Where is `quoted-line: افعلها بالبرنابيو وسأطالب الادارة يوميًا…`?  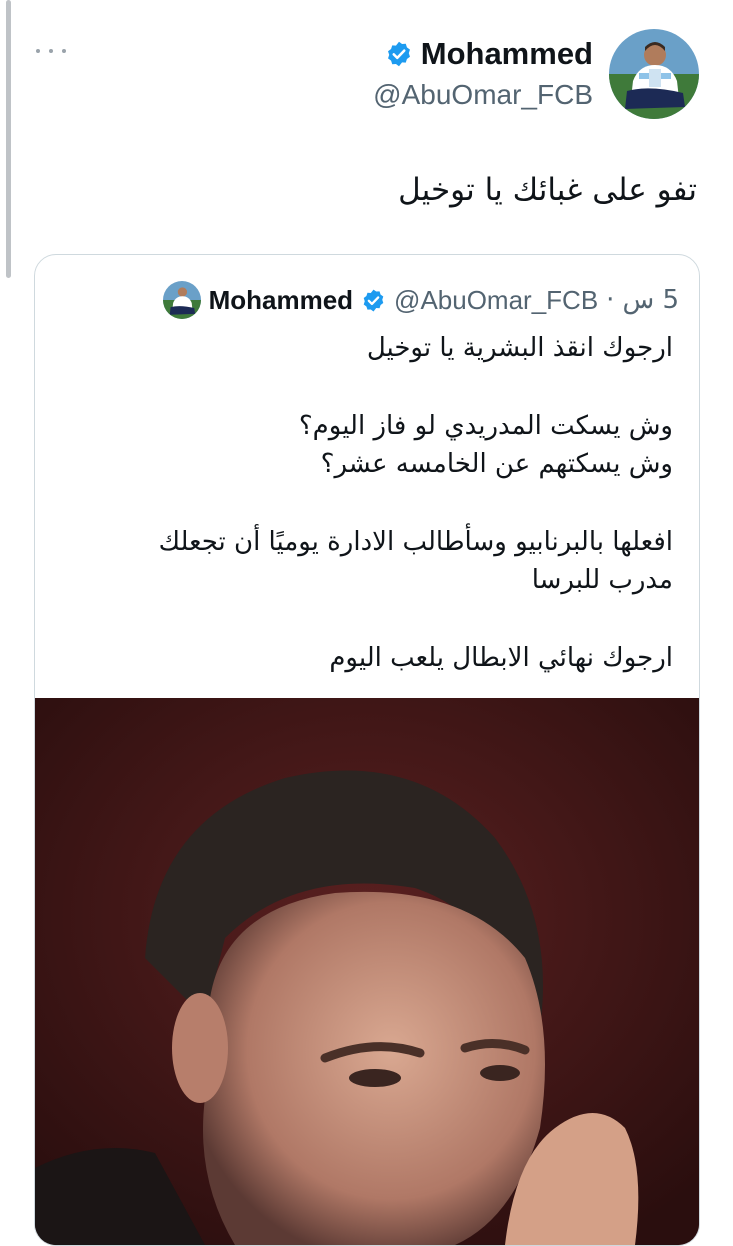
quoted-line: افعلها بالبرنابيو وسأطالب الادارة يوميًا… is located at coordinates (415, 542).